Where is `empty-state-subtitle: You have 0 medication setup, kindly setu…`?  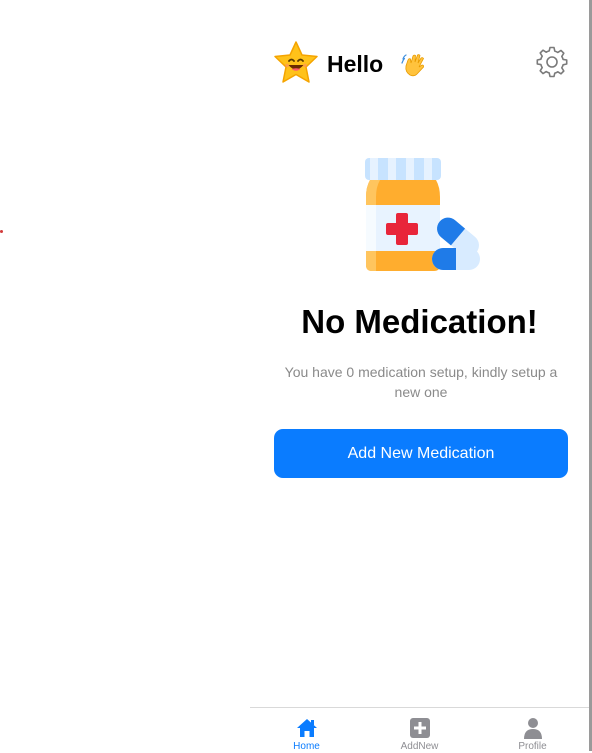 empty-state-subtitle: You have 0 medication setup, kindly setu… is located at coordinates (421, 382).